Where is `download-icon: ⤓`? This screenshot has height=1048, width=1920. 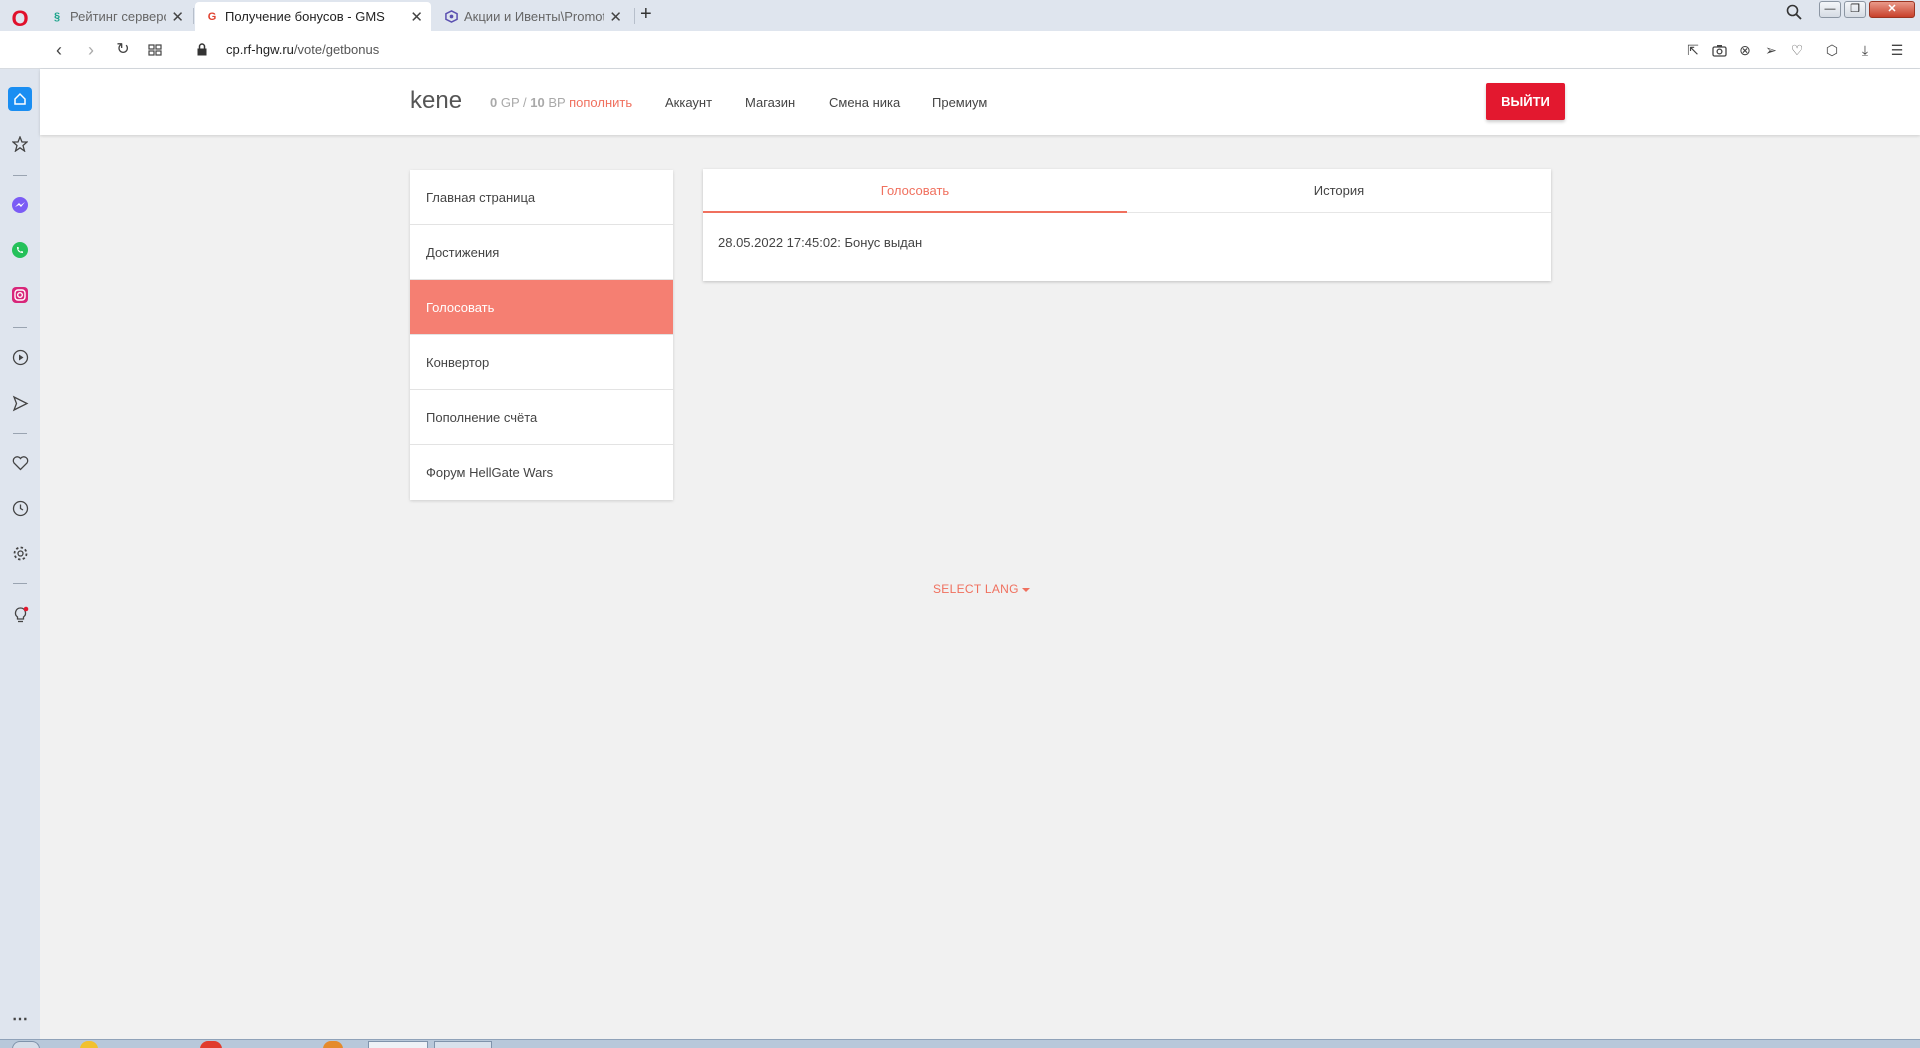
download-icon: ⤓ is located at coordinates (1865, 50).